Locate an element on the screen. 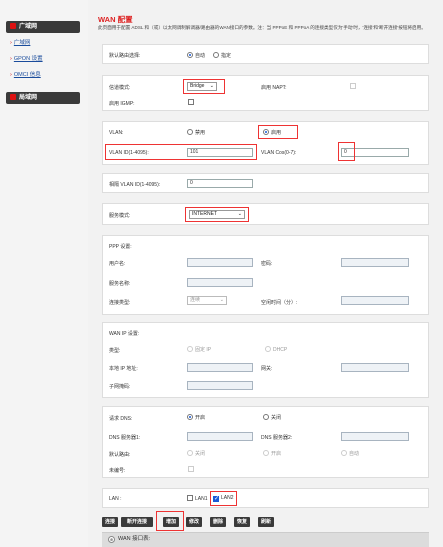 The image size is (443, 547). ppp-conn-type-label: 连接类型: is located at coordinates (120, 303).